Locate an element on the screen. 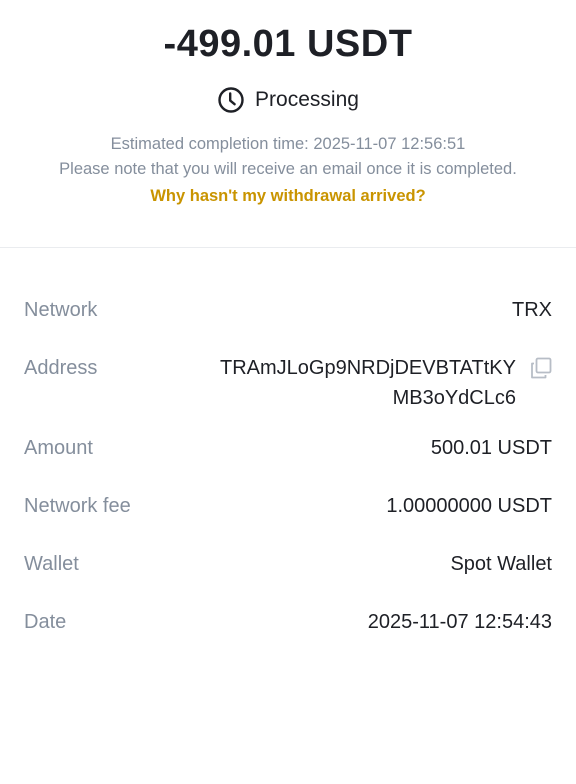 This screenshot has height=784, width=576. address-line-1: TRAmJLoGp9NRDjDEVBTATtKY is located at coordinates (368, 368).